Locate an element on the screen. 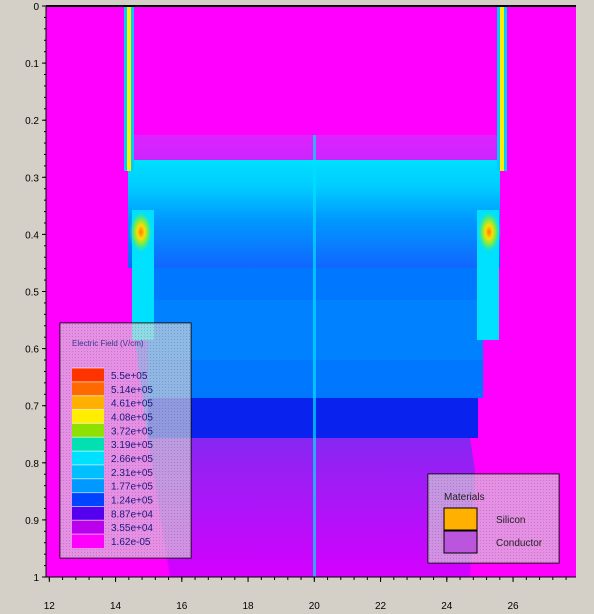 Image resolution: width=594 pixels, height=614 pixels. colormap-label: 2.31e+05 is located at coordinates (132, 473).